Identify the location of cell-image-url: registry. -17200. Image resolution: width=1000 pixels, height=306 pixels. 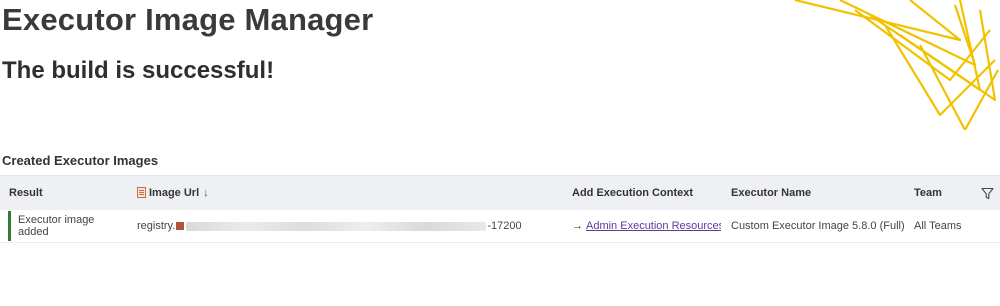
(345, 226).